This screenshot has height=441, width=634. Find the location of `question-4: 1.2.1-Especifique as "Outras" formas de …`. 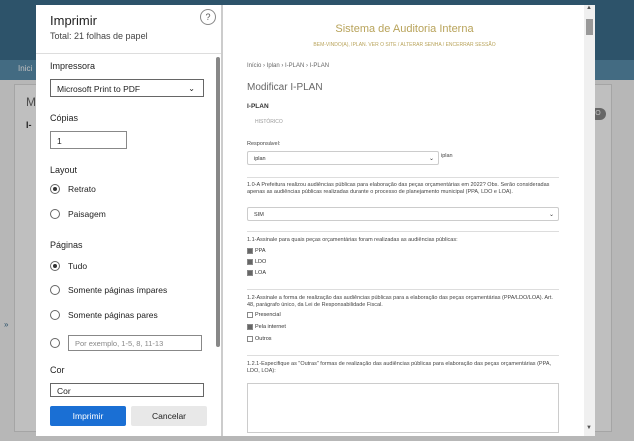

question-4: 1.2.1-Especifique as "Outras" formas de … is located at coordinates (399, 367).